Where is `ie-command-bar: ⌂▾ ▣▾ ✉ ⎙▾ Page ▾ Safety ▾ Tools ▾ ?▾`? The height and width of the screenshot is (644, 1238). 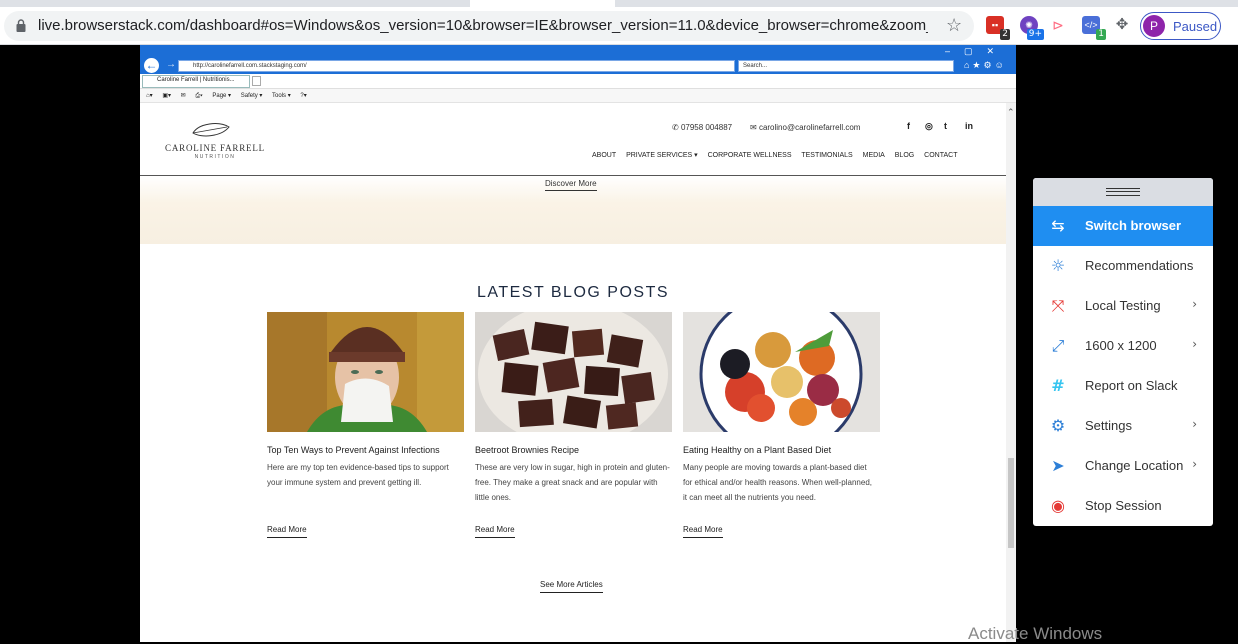 ie-command-bar: ⌂▾ ▣▾ ✉ ⎙▾ Page ▾ Safety ▾ Tools ▾ ?▾ is located at coordinates (578, 96).